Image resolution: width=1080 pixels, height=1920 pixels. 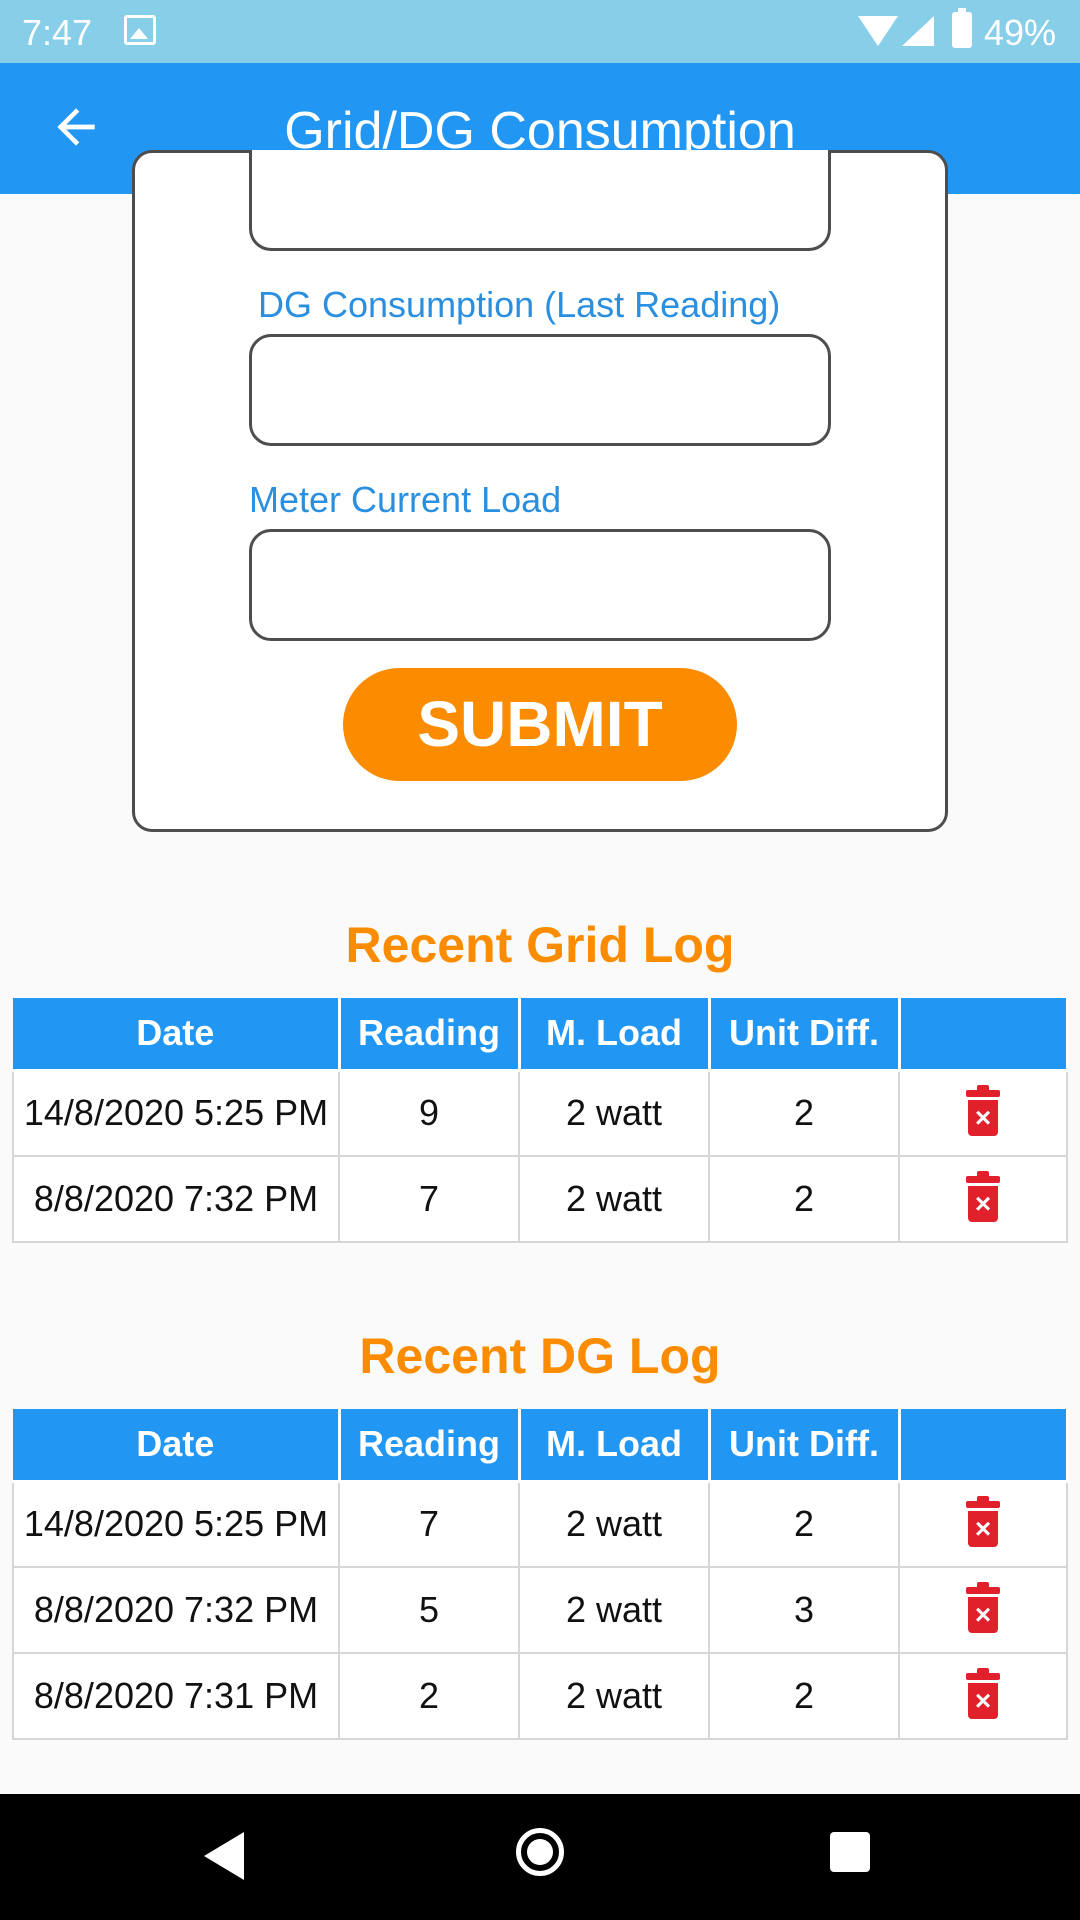 I want to click on battery-icon, so click(x=962, y=28).